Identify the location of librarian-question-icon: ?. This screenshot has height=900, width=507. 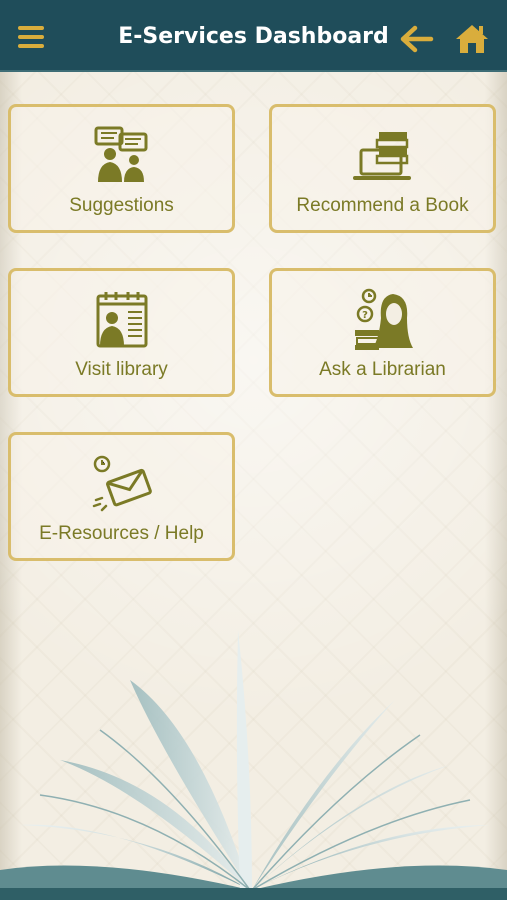
(383, 319).